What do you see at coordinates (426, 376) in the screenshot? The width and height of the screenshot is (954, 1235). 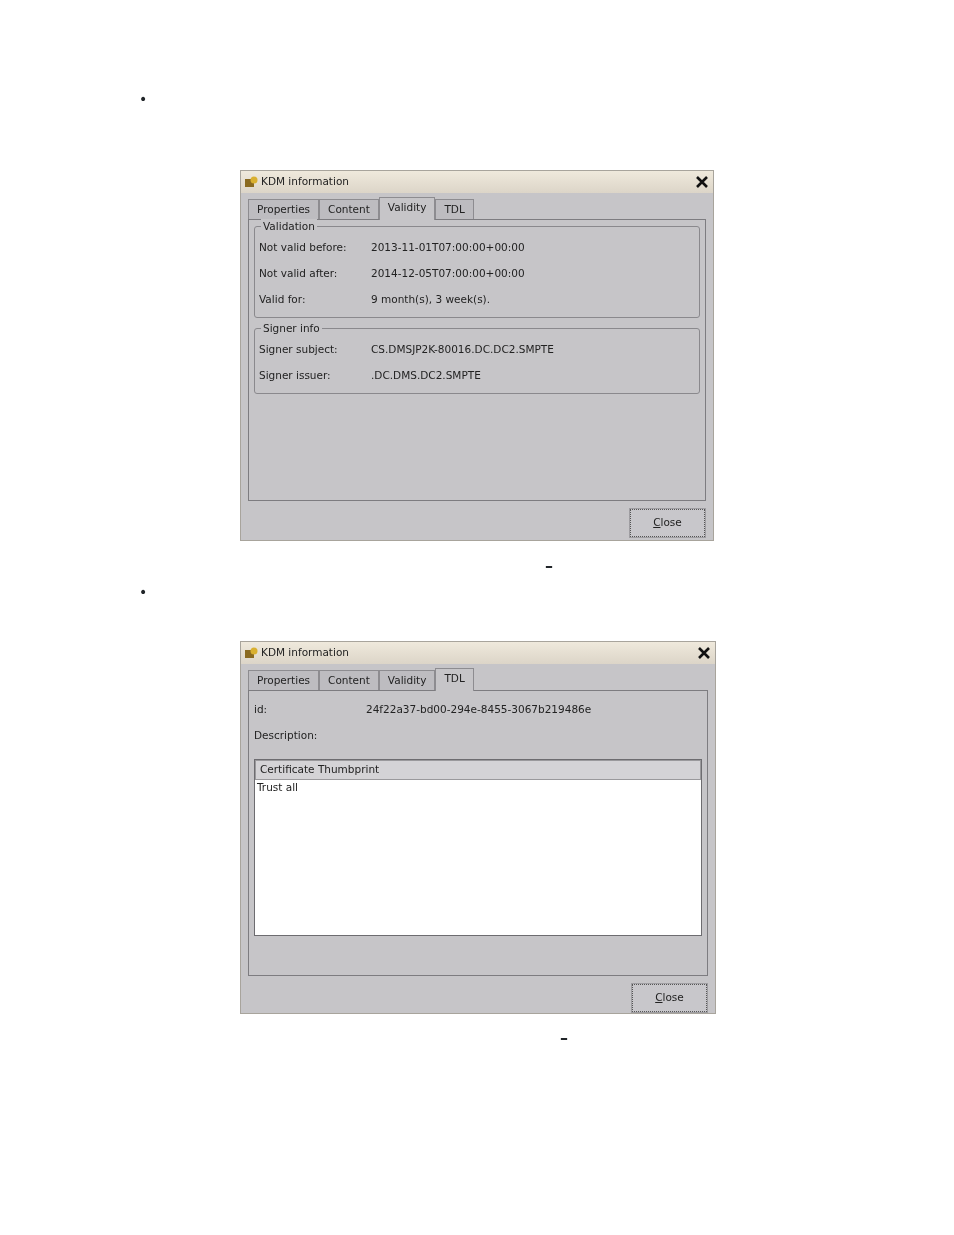 I see `field-value: .DC.DMS.DC2.SMPTE` at bounding box center [426, 376].